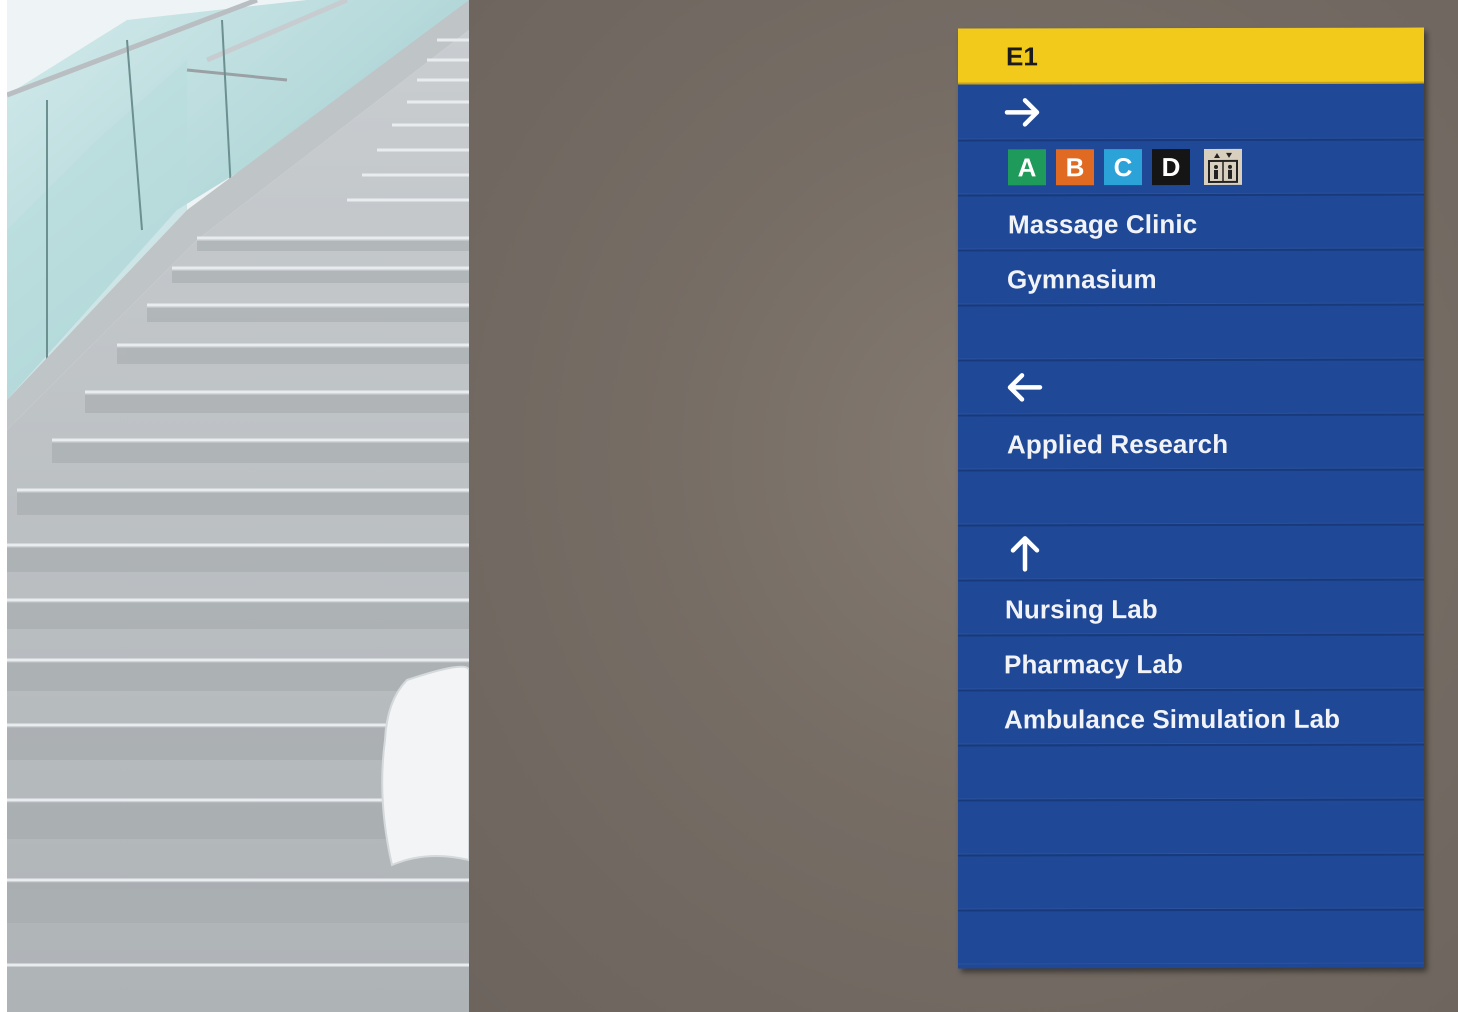 Image resolution: width=1458 pixels, height=1012 pixels. Describe the element at coordinates (1191, 607) in the screenshot. I see `sign-row-nursing-lab: Nursing Lab` at that location.